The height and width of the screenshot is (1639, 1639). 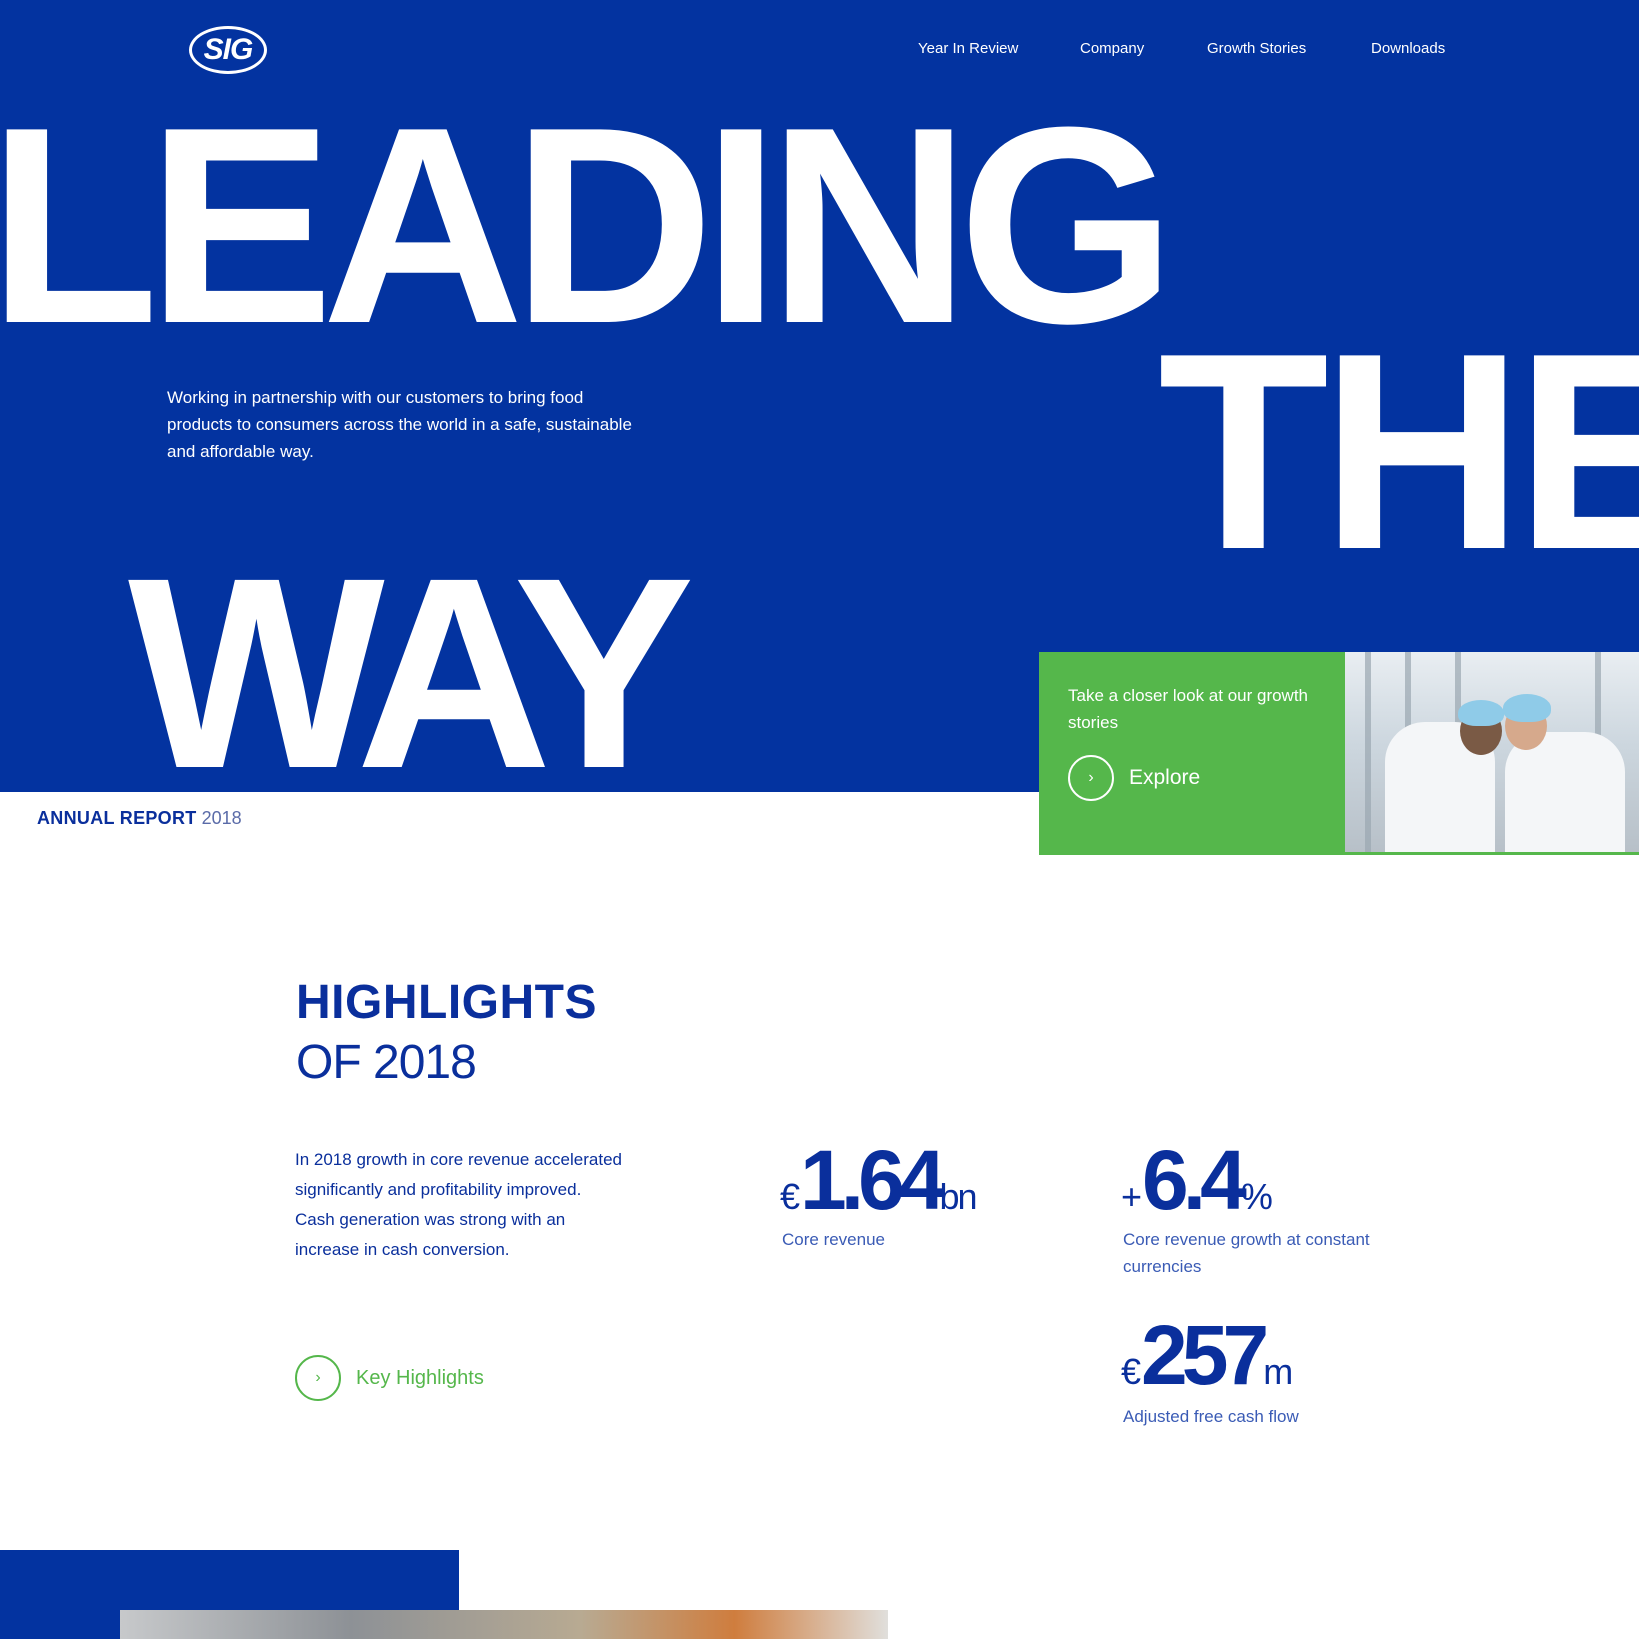 I want to click on promo-text: Take a closer look at our growth stories, so click(x=1188, y=709).